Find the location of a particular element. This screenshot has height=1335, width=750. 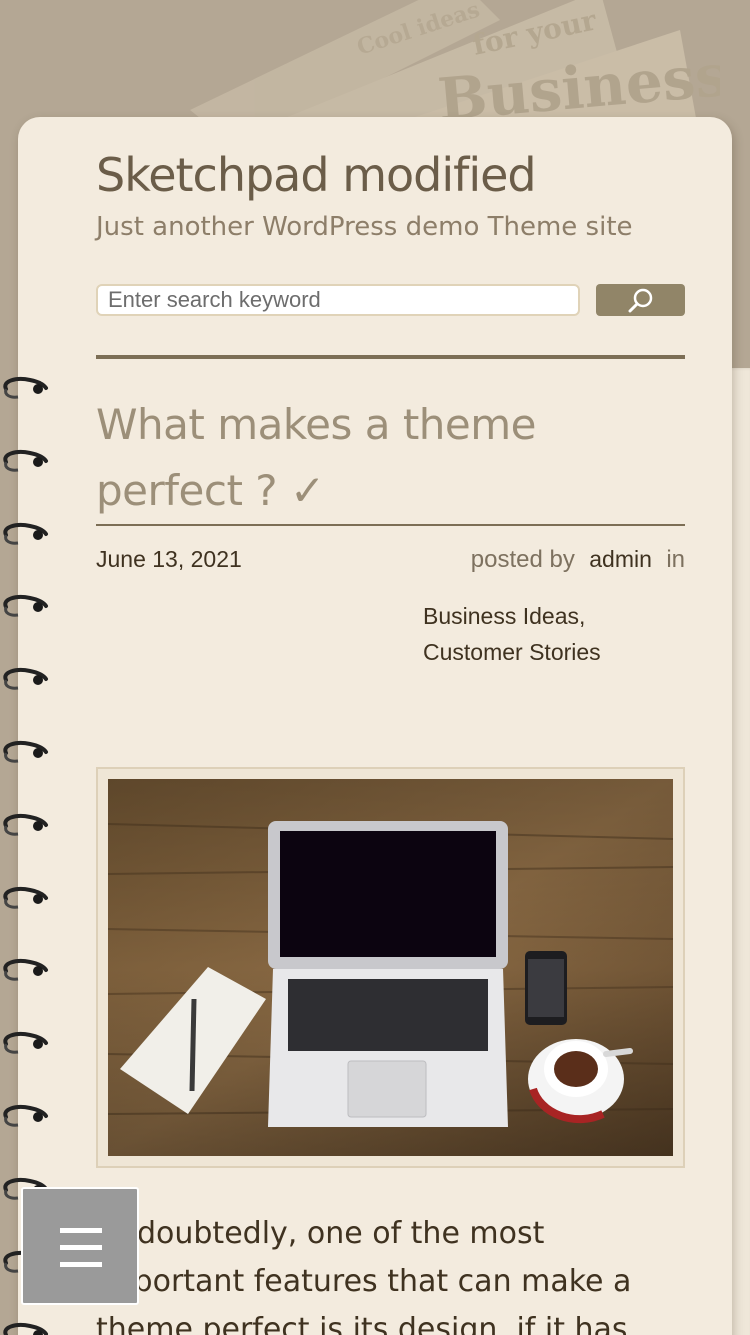

newspaper-text-2: for your is located at coordinates (535, 32).